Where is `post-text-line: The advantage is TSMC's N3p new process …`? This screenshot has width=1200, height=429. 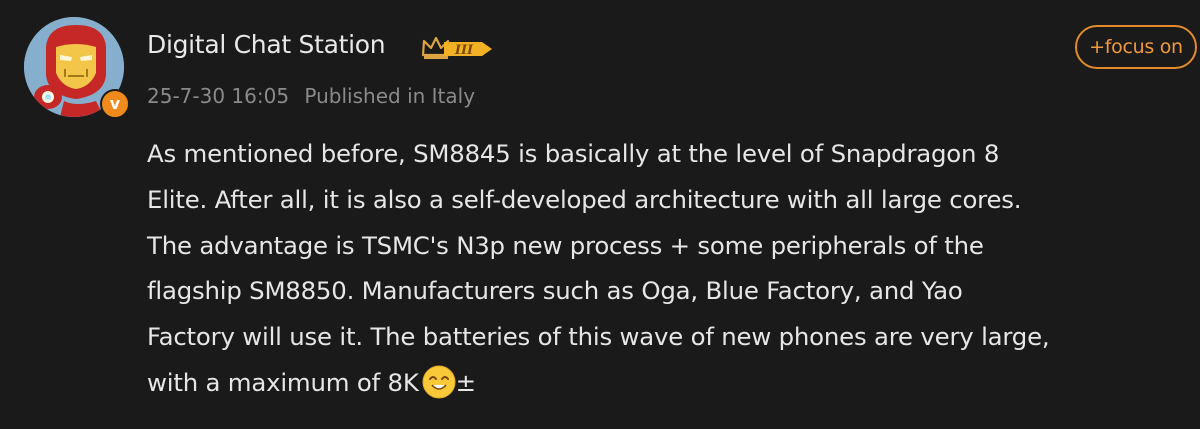 post-text-line: The advantage is TSMC's N3p new process … is located at coordinates (565, 245).